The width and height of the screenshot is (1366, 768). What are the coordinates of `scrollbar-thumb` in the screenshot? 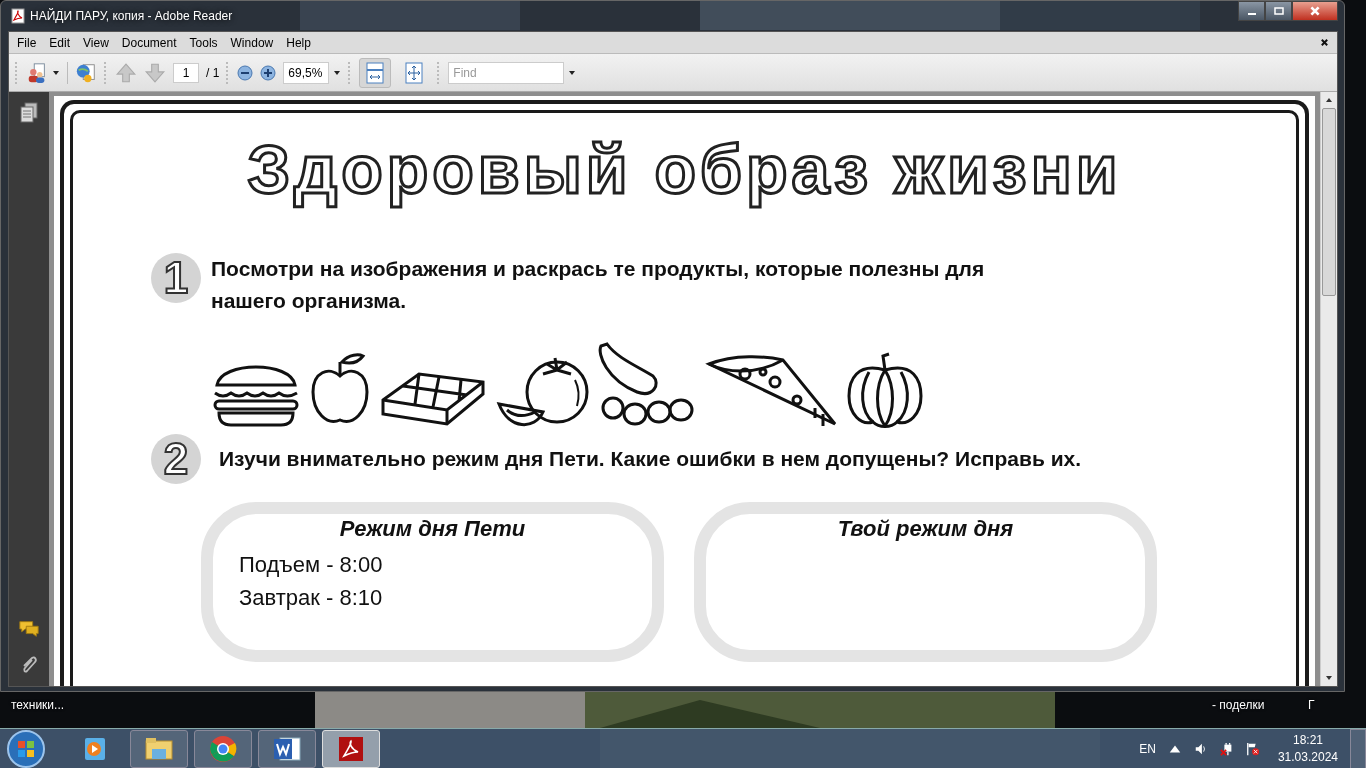 It's located at (1329, 202).